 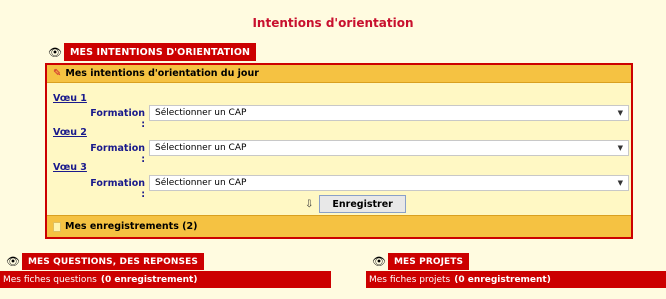 I want to click on tab-questions-label: MES QUESTIONS, DES REPONSES, so click(x=113, y=261).